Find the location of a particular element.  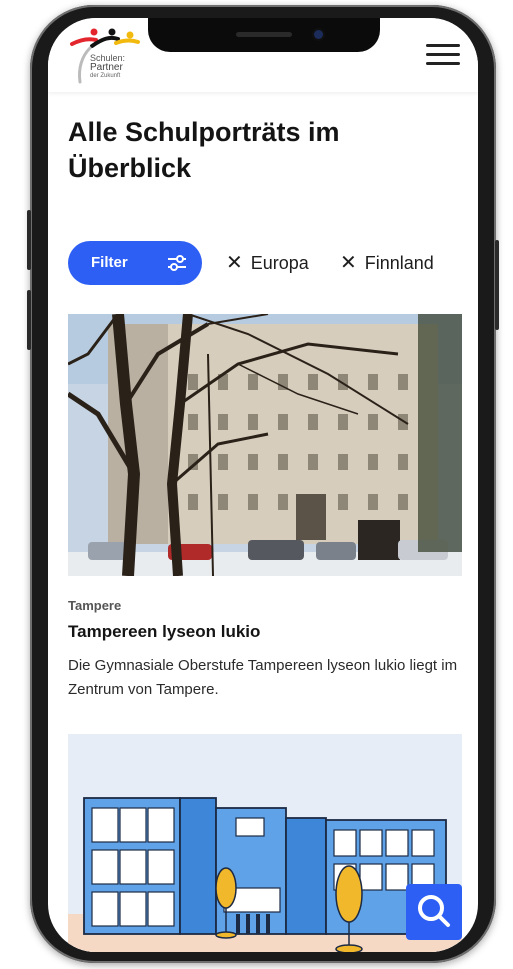

card-location: Tampere is located at coordinates (95, 605).